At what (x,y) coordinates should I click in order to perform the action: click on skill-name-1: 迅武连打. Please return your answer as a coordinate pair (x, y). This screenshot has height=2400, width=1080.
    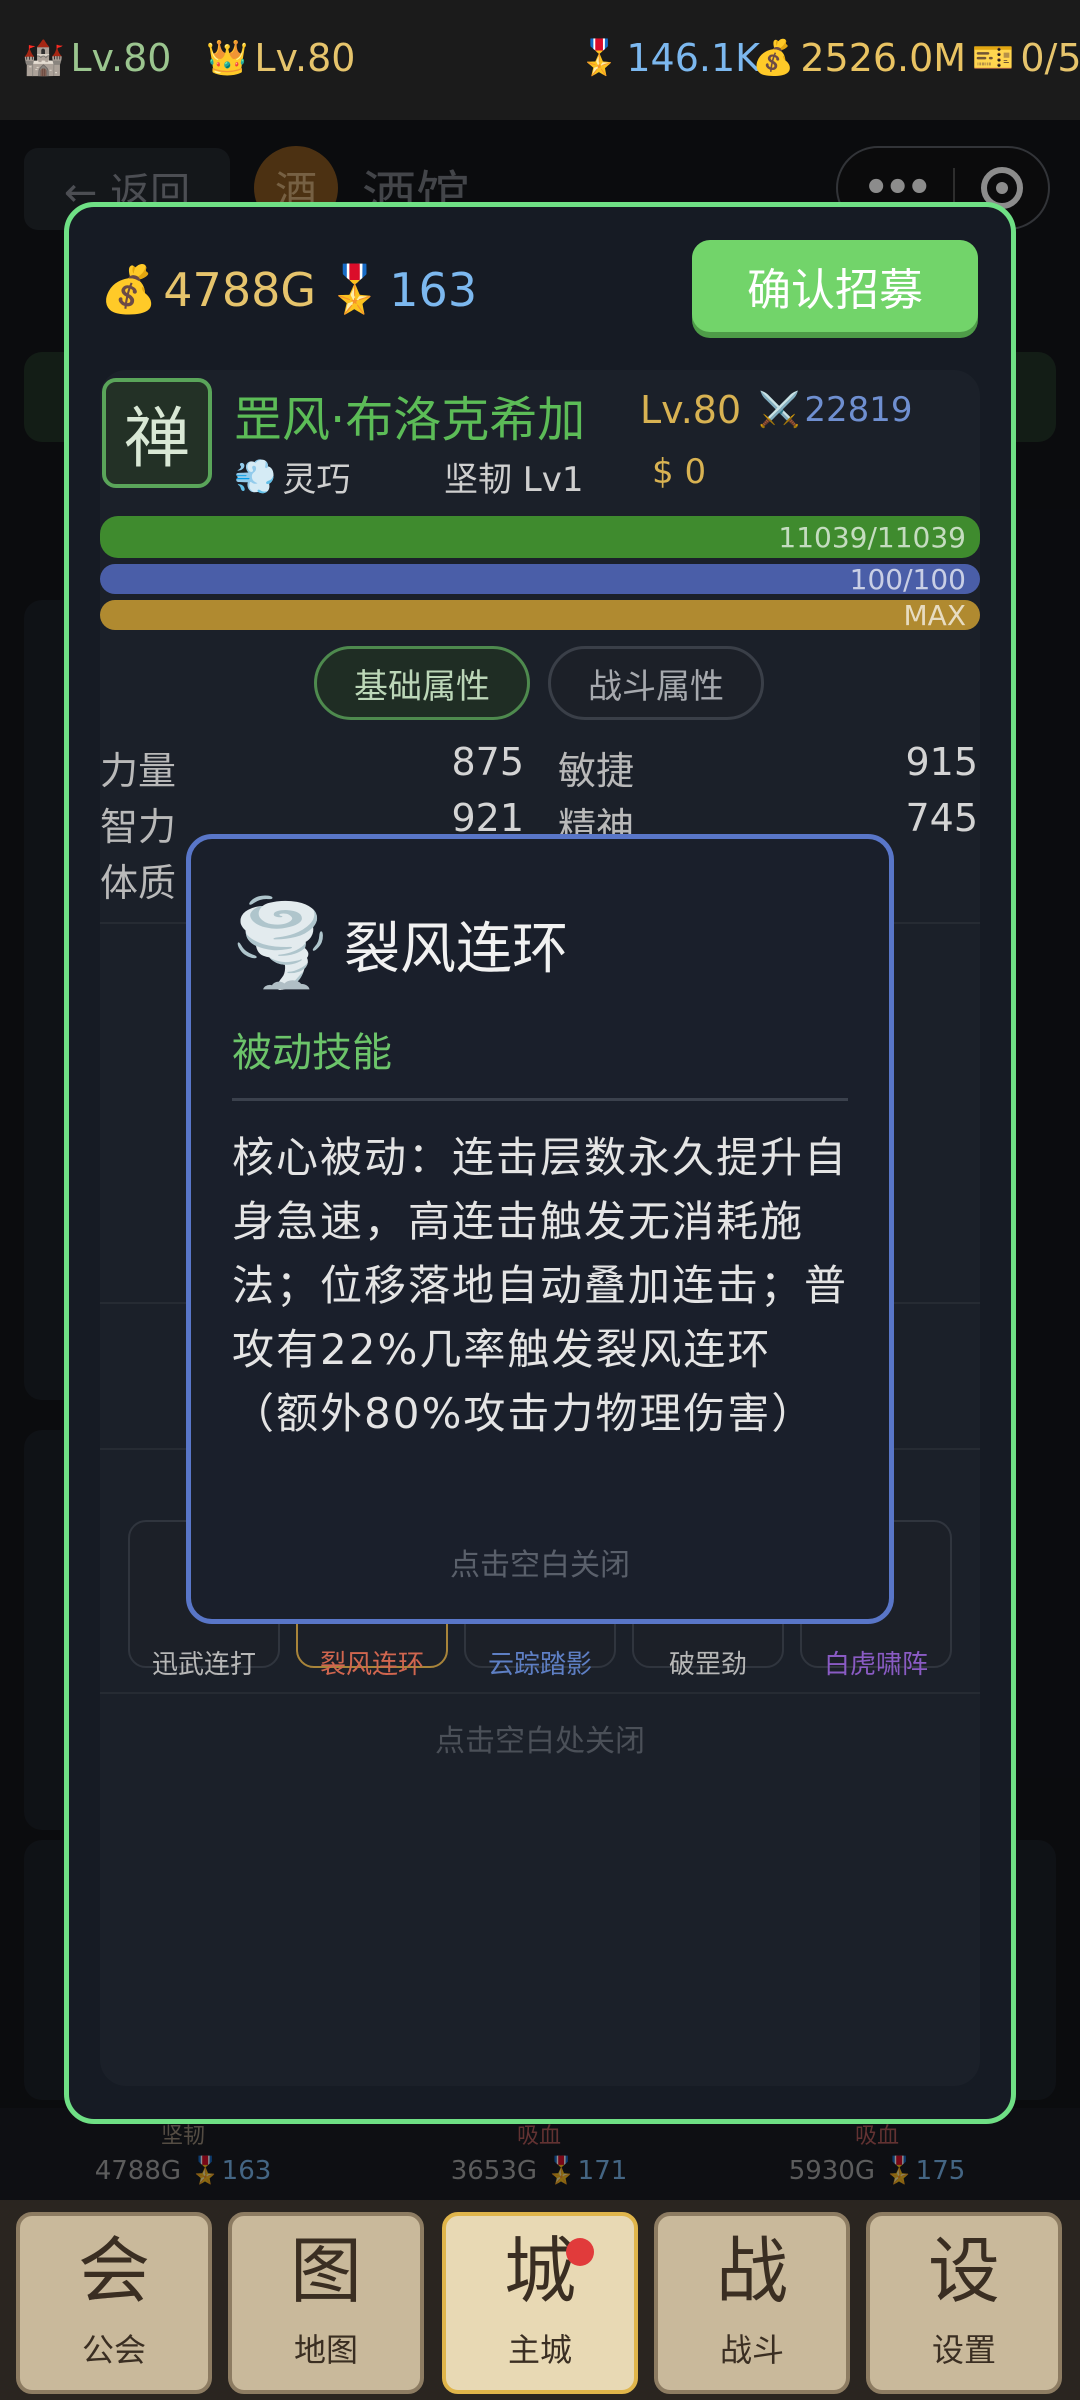
    Looking at the image, I should click on (203, 1665).